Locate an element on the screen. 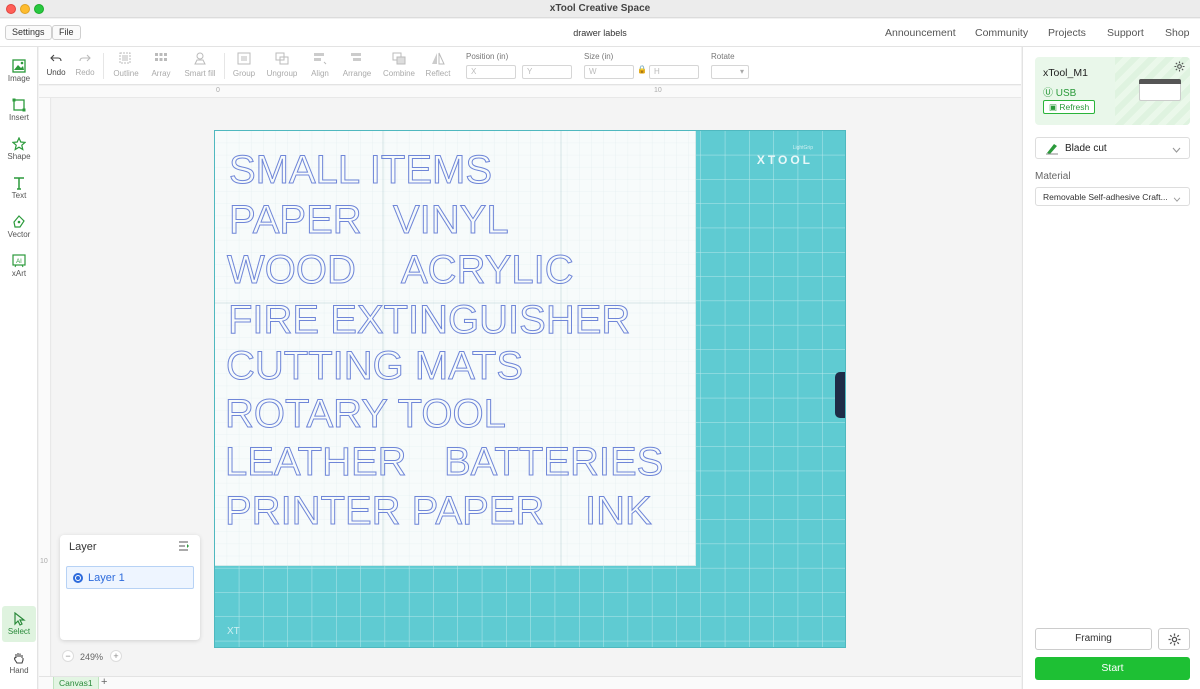  nav-projects: Projects is located at coordinates (1067, 33).